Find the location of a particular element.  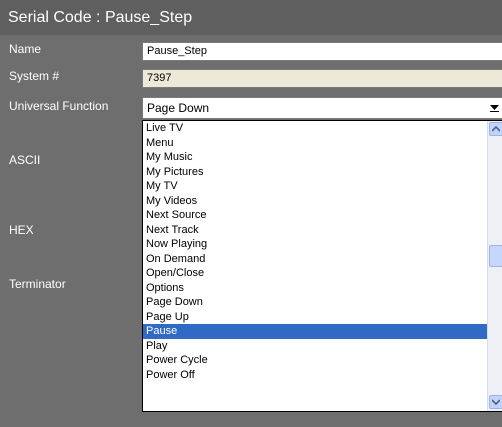

scroll-up-button is located at coordinates (495, 129).